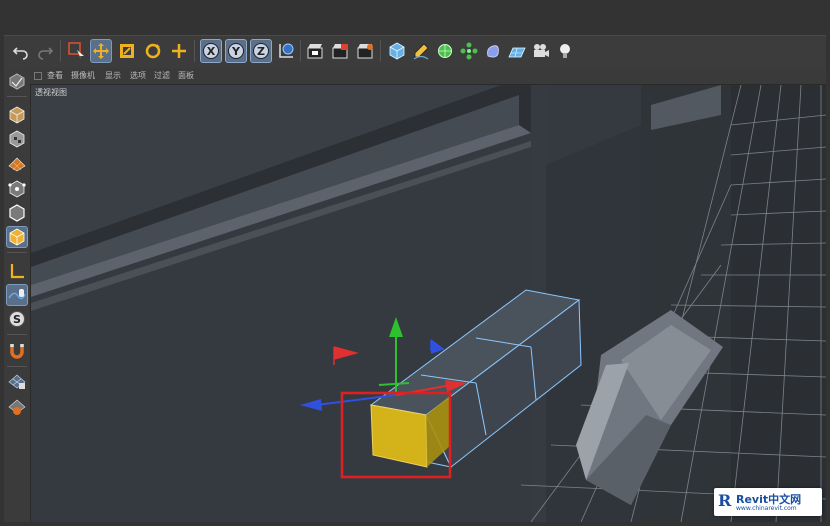  Describe the element at coordinates (17, 81) in the screenshot. I see `make-editable-icon` at that location.